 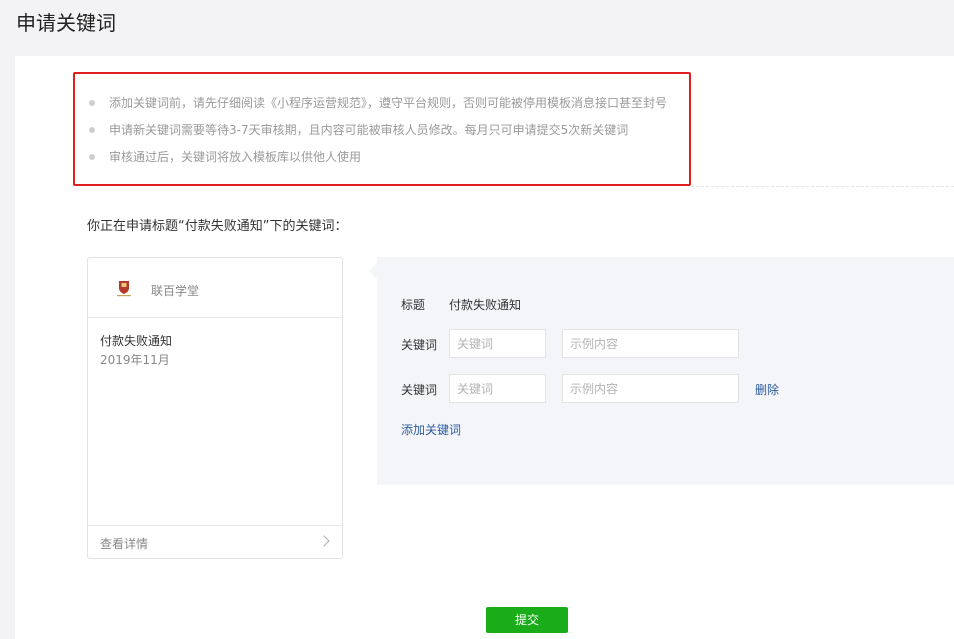 I want to click on divider, so click(x=822, y=186).